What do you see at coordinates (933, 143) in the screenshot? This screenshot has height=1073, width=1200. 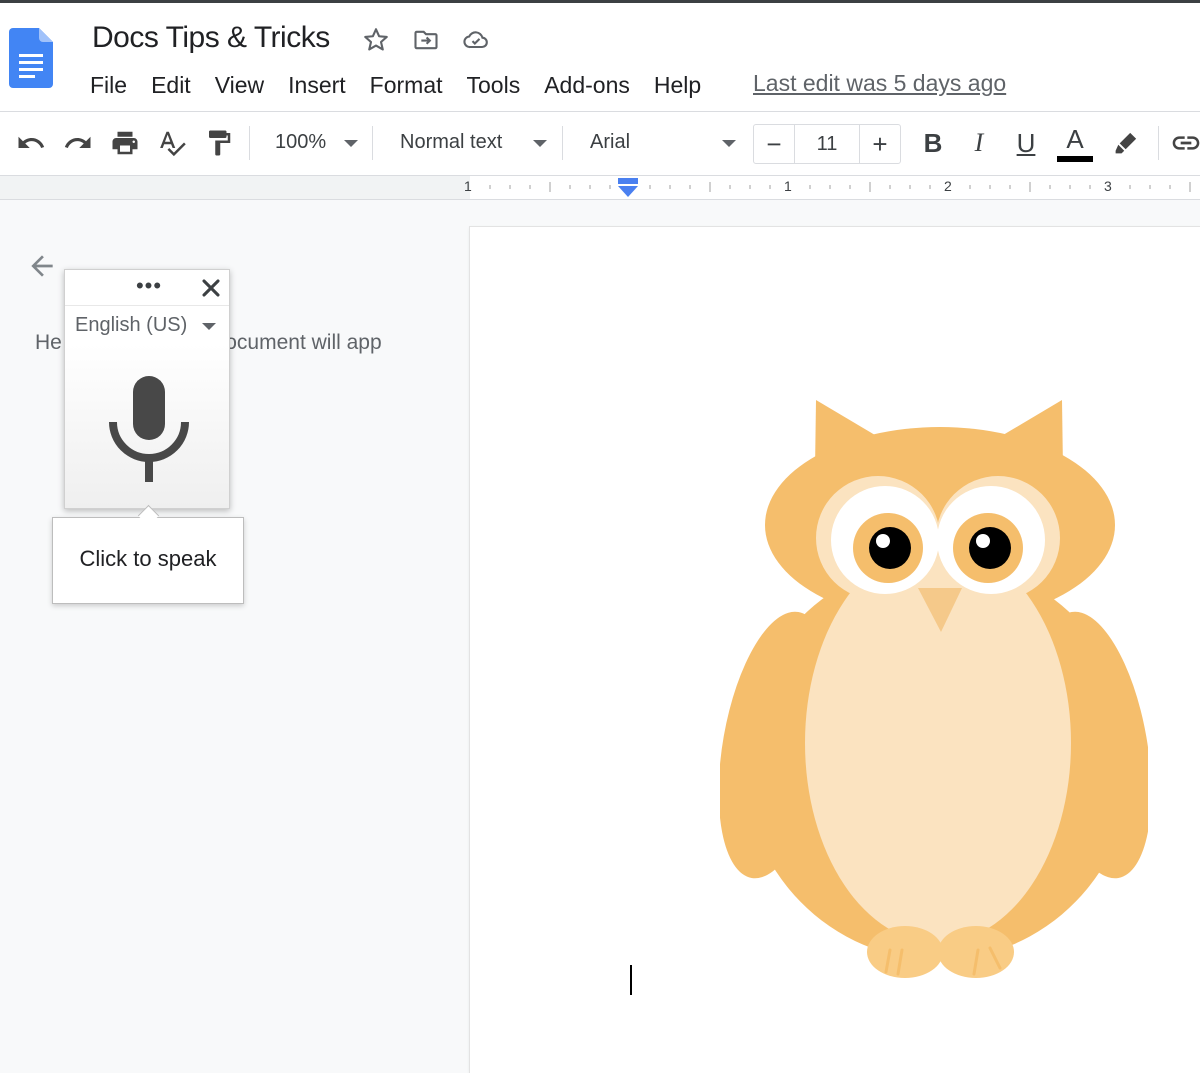 I see `bold-button: B` at bounding box center [933, 143].